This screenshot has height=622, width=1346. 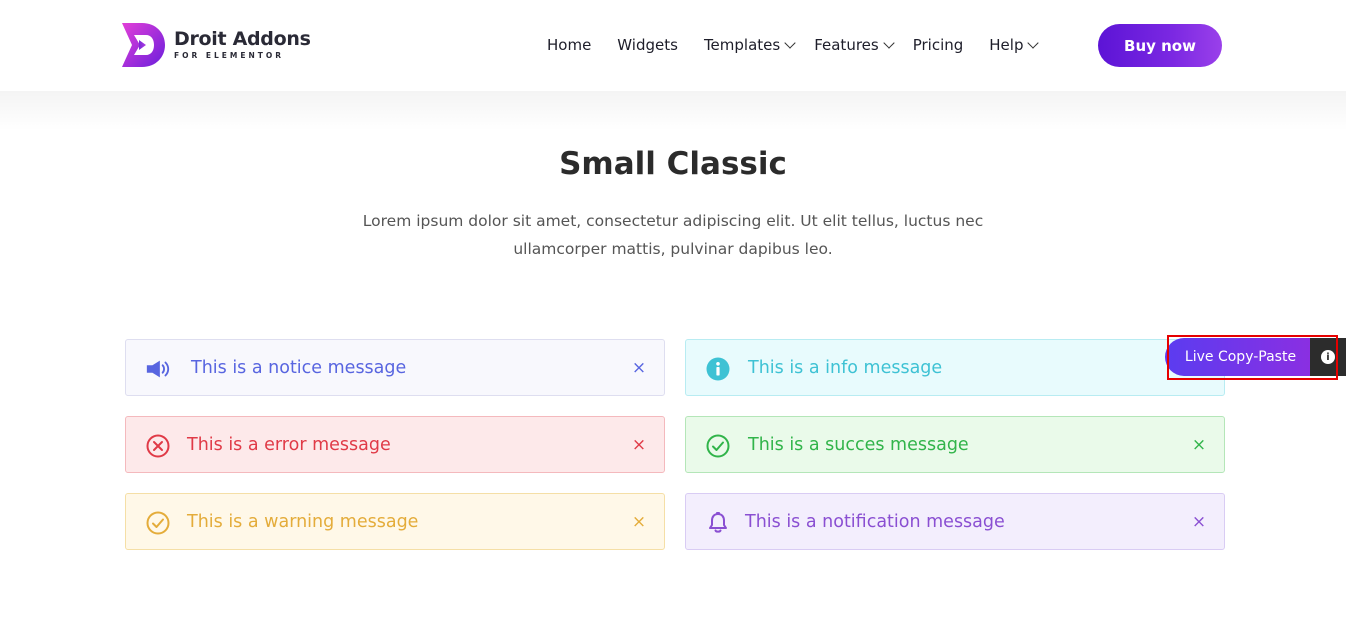 I want to click on nav-help: Help, so click(x=1014, y=45).